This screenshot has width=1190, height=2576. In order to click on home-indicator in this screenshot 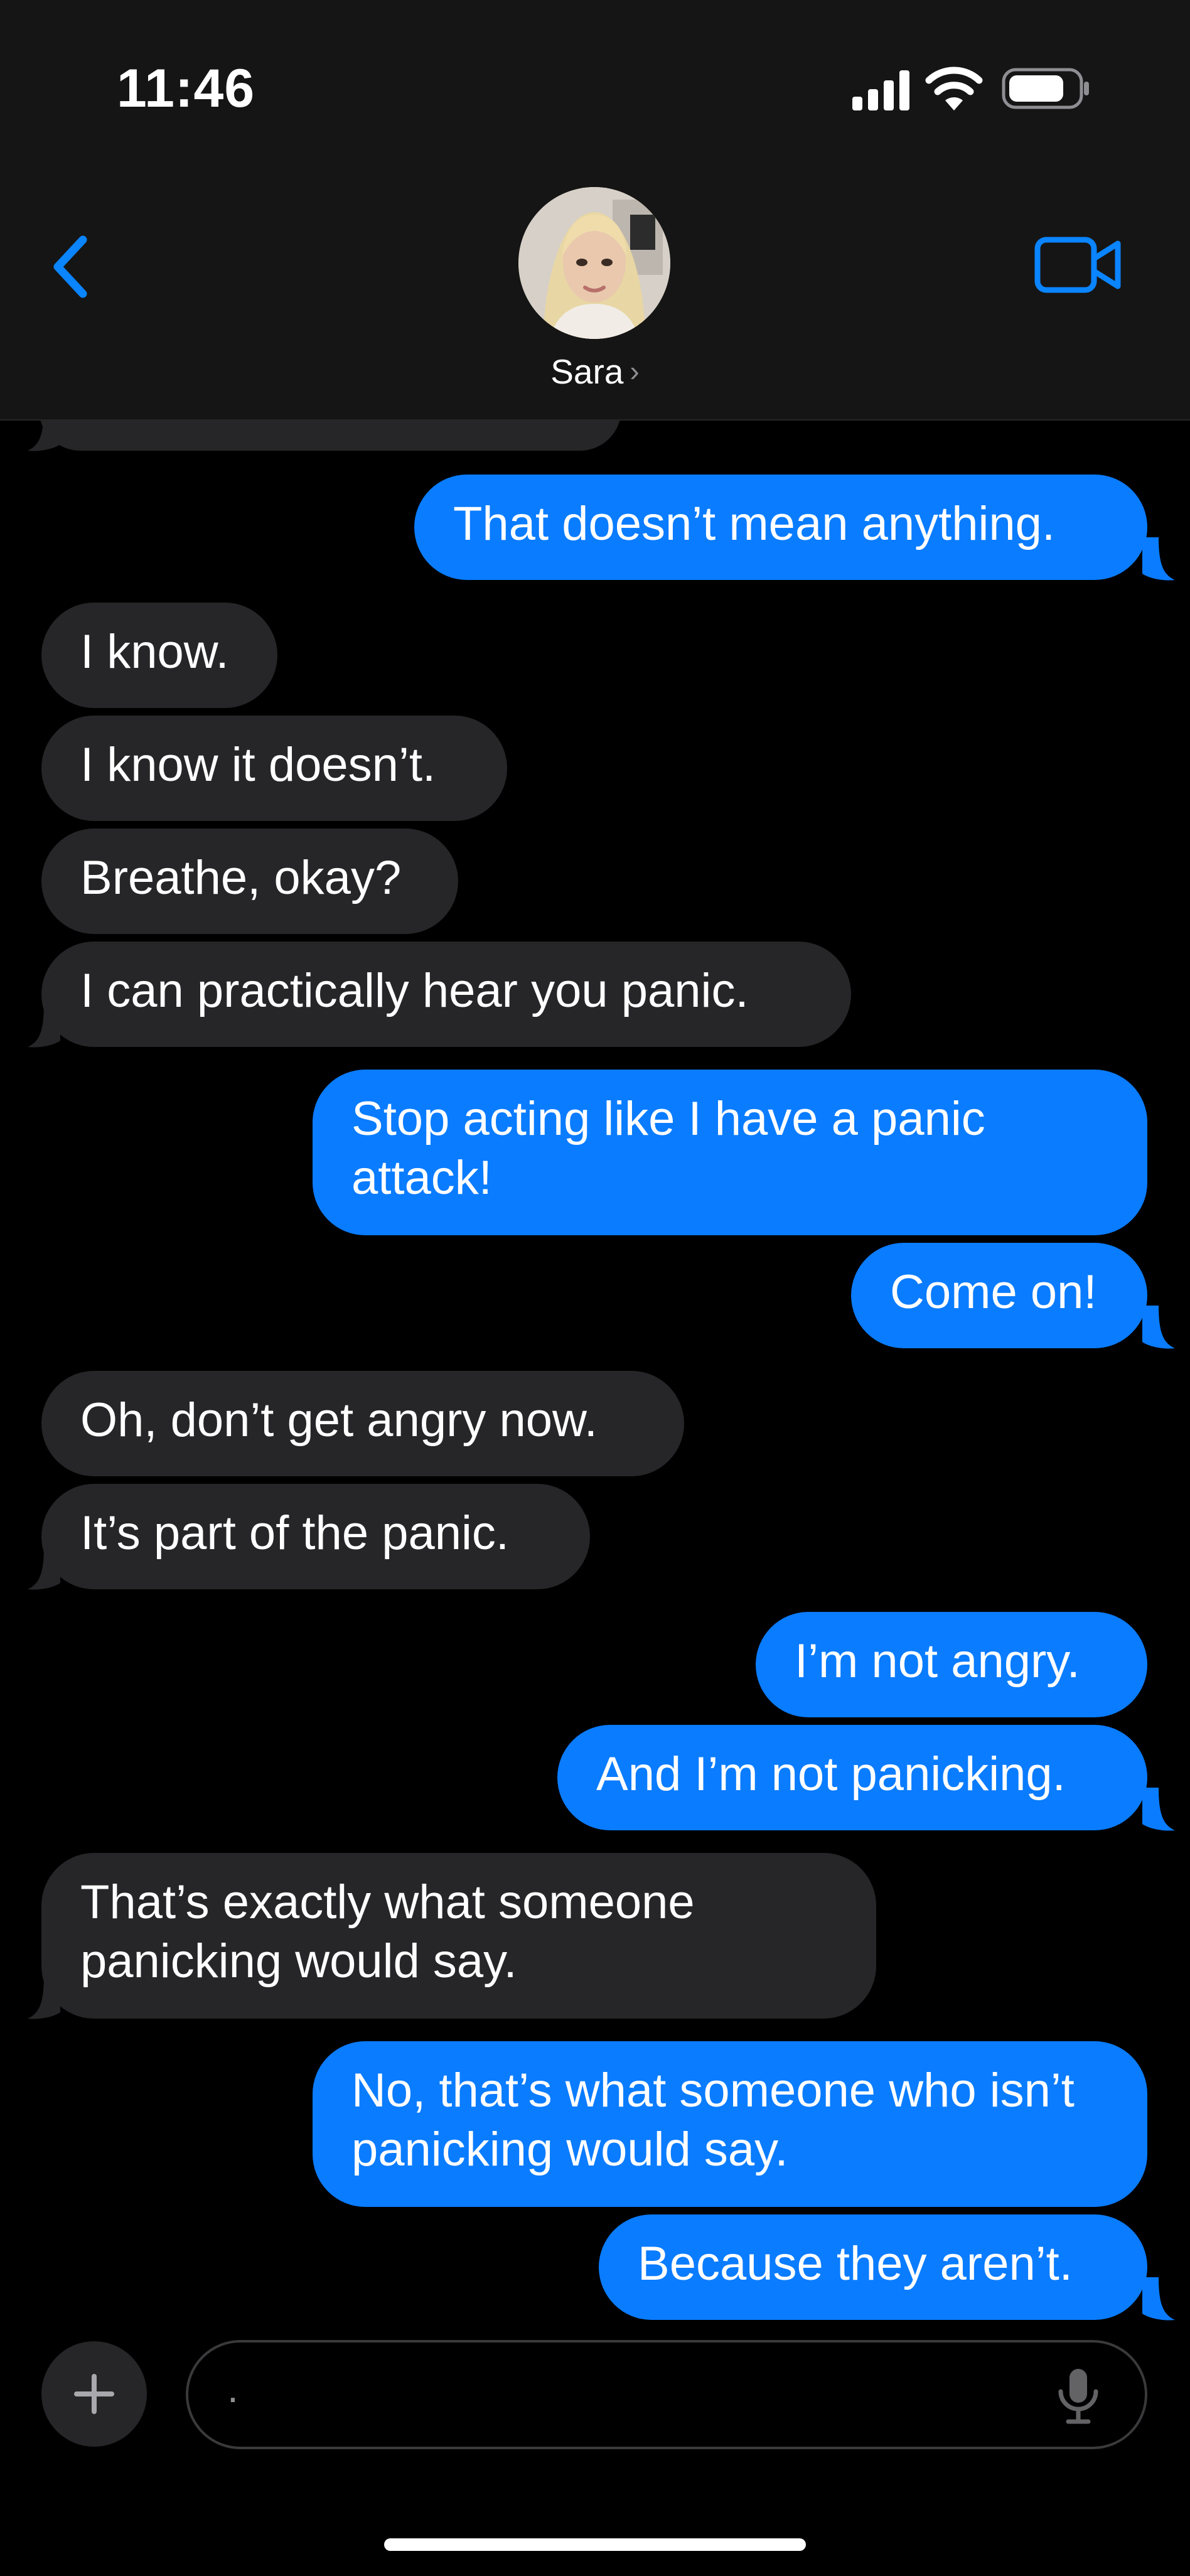, I will do `click(595, 2544)`.